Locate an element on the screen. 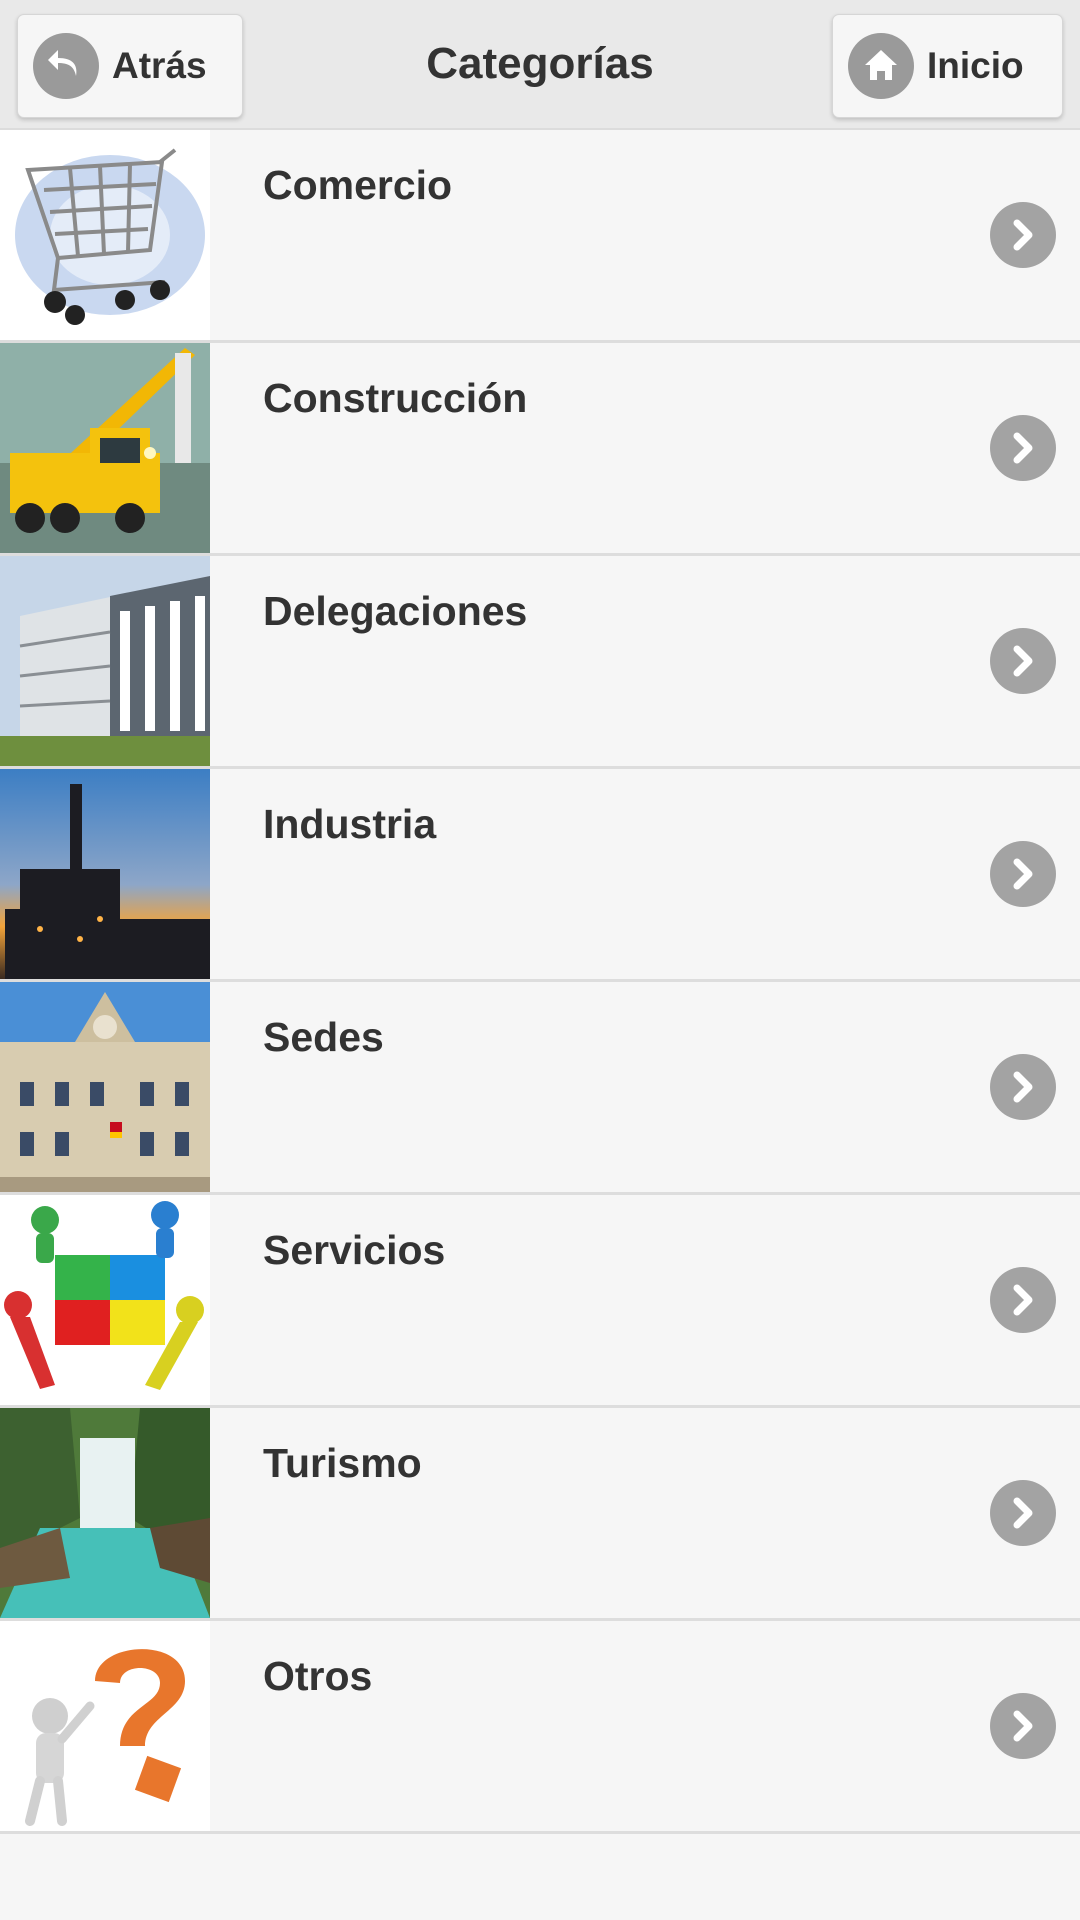 The height and width of the screenshot is (1920, 1080). category-item-otros: Otros is located at coordinates (540, 1727).